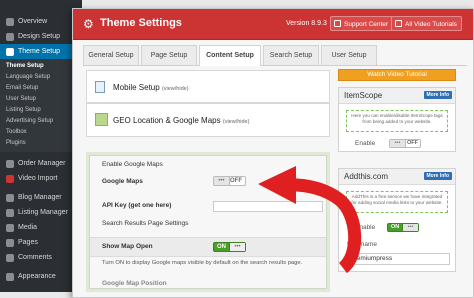  What do you see at coordinates (151, 87) in the screenshot?
I see `section-title: Mobile Setup (view/hide)` at bounding box center [151, 87].